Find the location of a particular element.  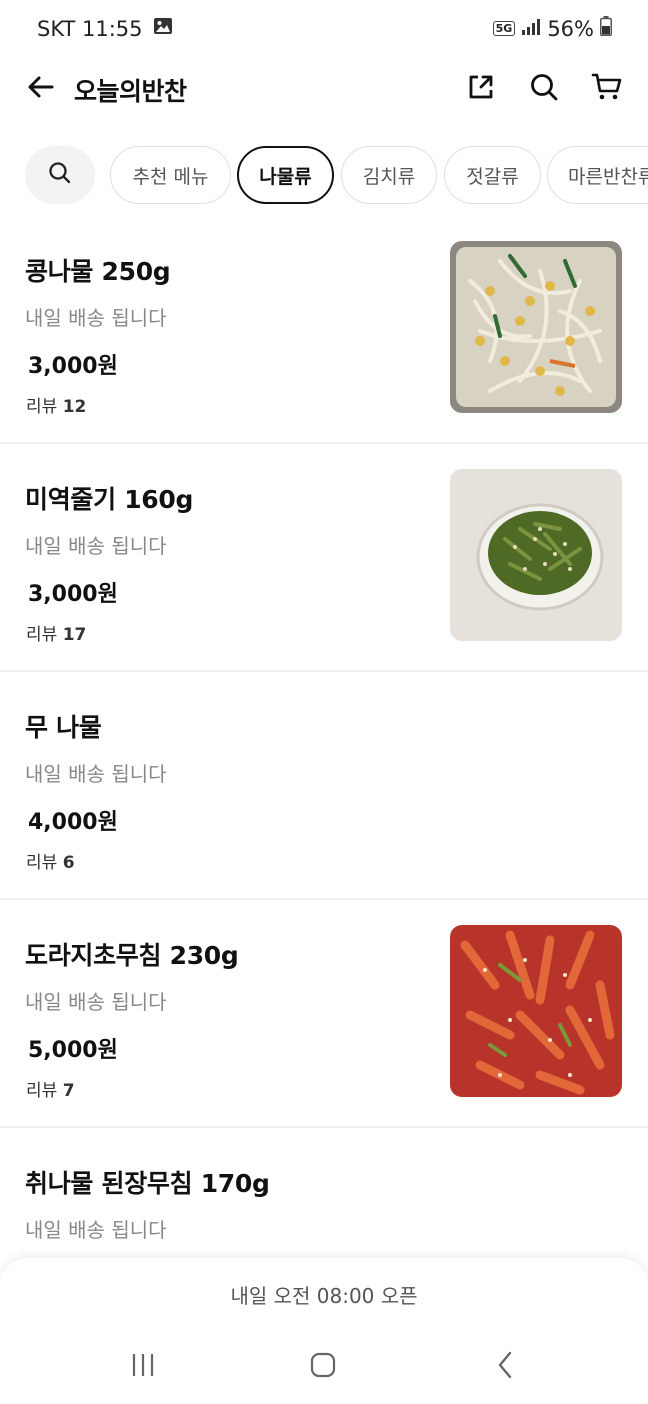

chip-jeotgal: 젓갈류 is located at coordinates (492, 175).